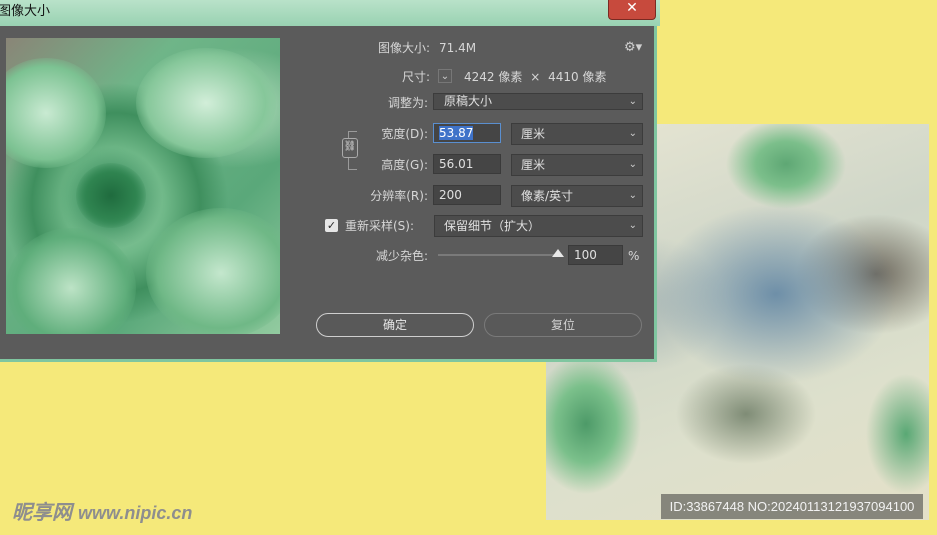 The width and height of the screenshot is (937, 535). Describe the element at coordinates (633, 47) in the screenshot. I see `gear-icon: ⚙▾` at that location.